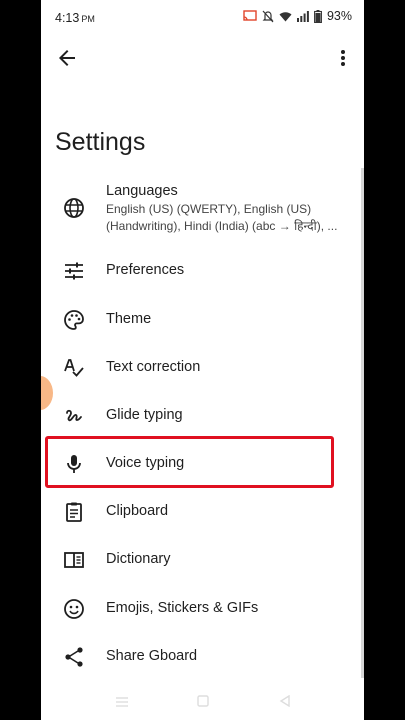 The width and height of the screenshot is (405, 720). What do you see at coordinates (67, 58) in the screenshot?
I see `back-arrow-icon` at bounding box center [67, 58].